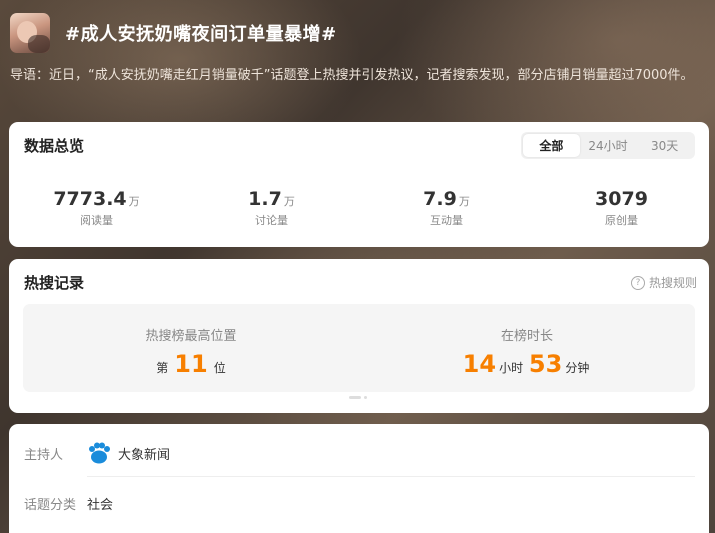  What do you see at coordinates (621, 220) in the screenshot?
I see `stat-label: 原创量` at bounding box center [621, 220].